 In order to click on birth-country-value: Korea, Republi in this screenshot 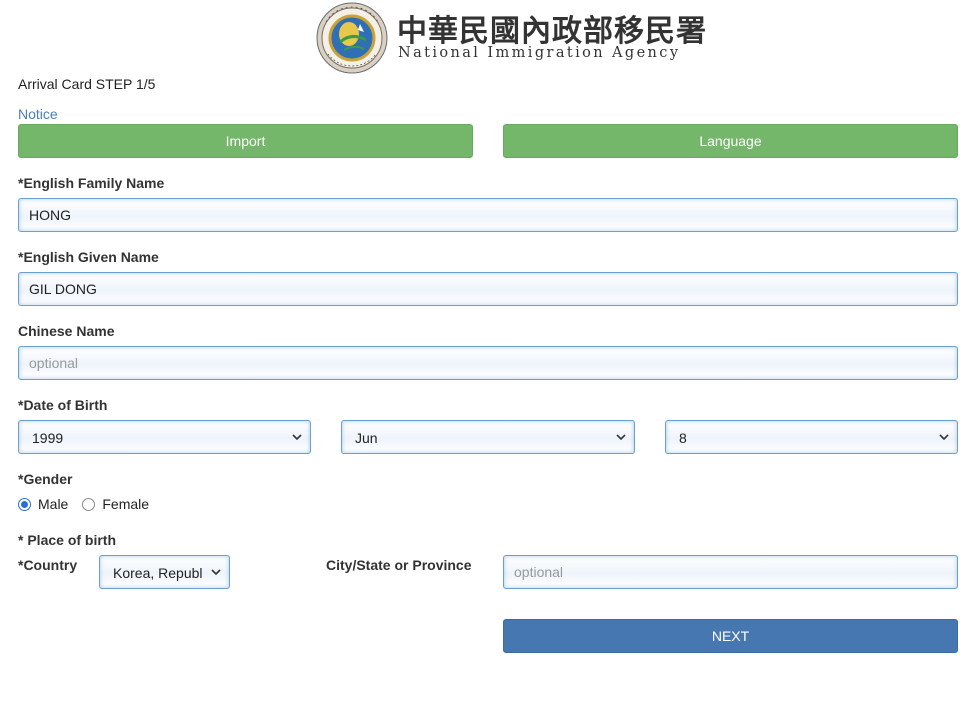, I will do `click(158, 573)`.